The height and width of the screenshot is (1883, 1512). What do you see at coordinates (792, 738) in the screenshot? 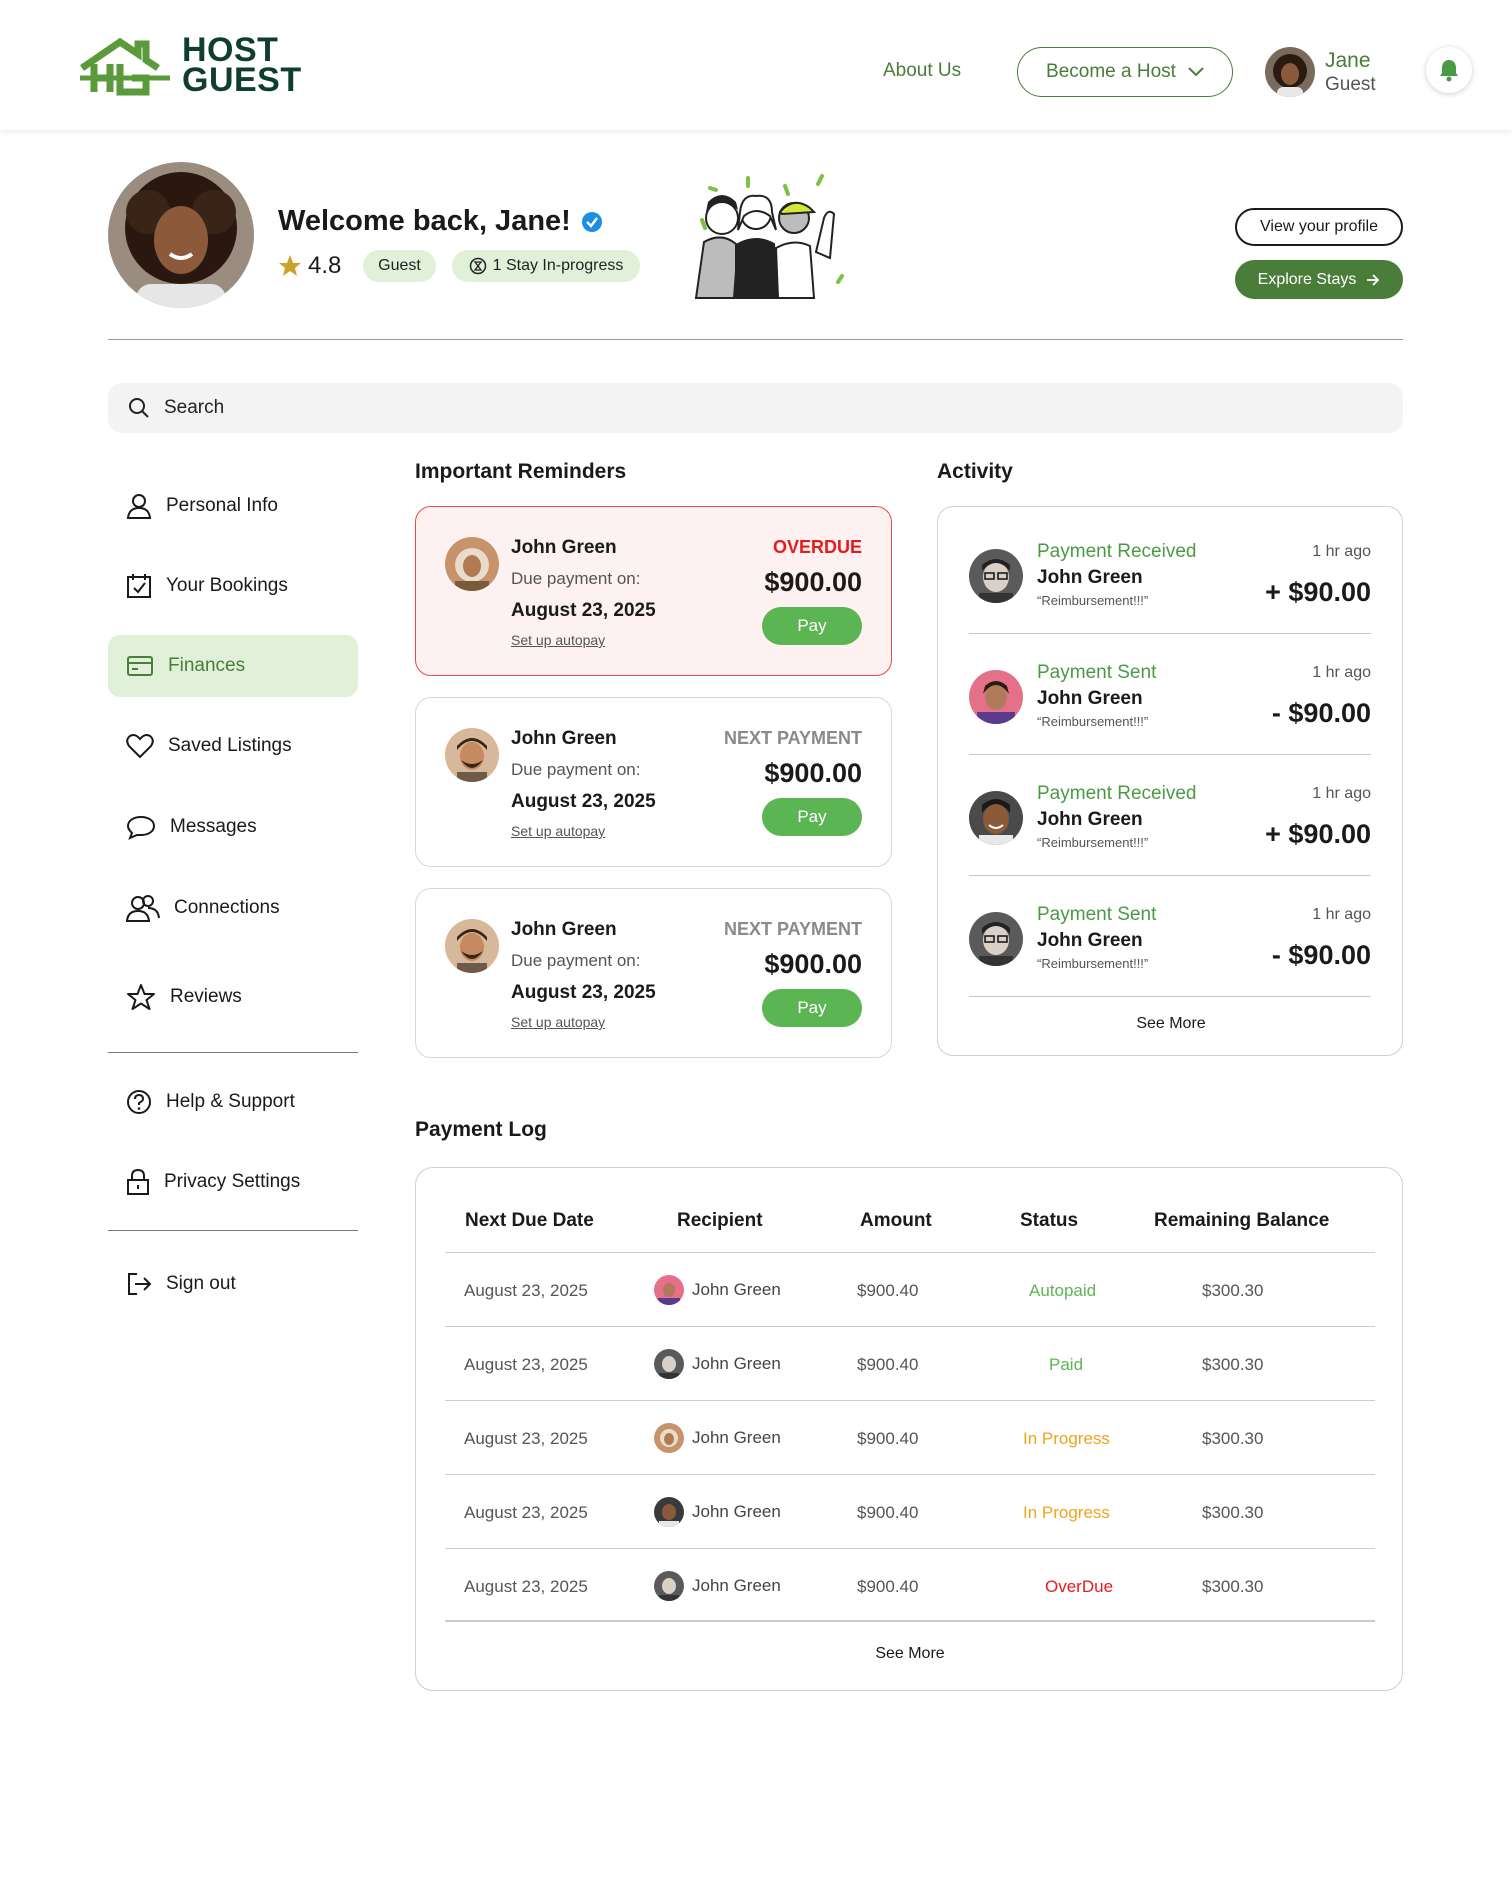
I see `reminder-status: NEXT PAYMENT` at bounding box center [792, 738].